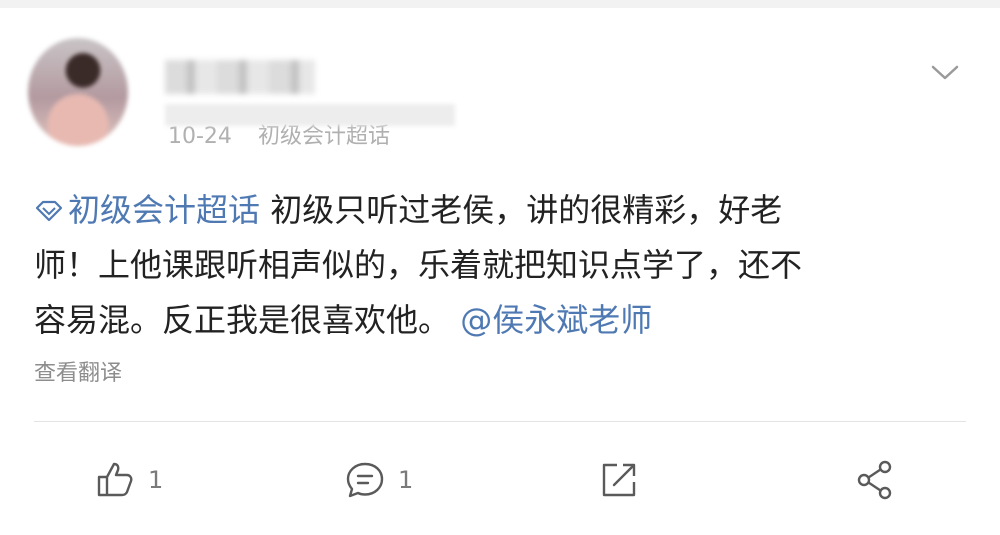 Image resolution: width=1000 pixels, height=535 pixels. What do you see at coordinates (240, 77) in the screenshot?
I see `username-blurred` at bounding box center [240, 77].